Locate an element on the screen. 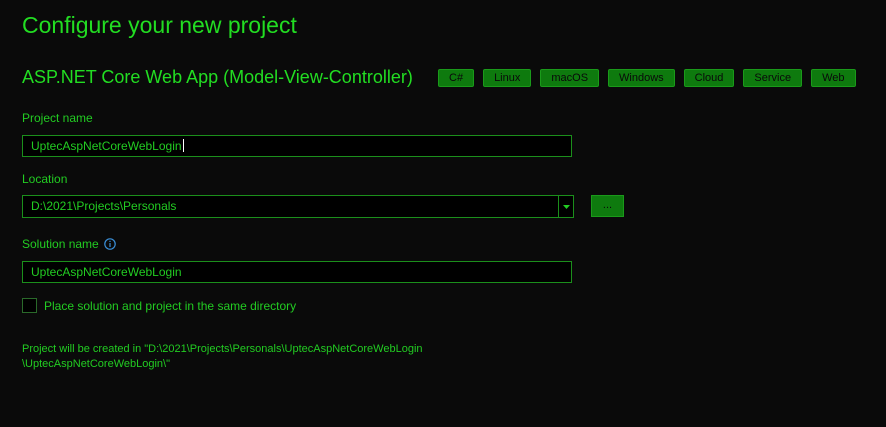 This screenshot has width=886, height=427. template-tags: C# Linux macOS Windows Cloud Service Web is located at coordinates (647, 78).